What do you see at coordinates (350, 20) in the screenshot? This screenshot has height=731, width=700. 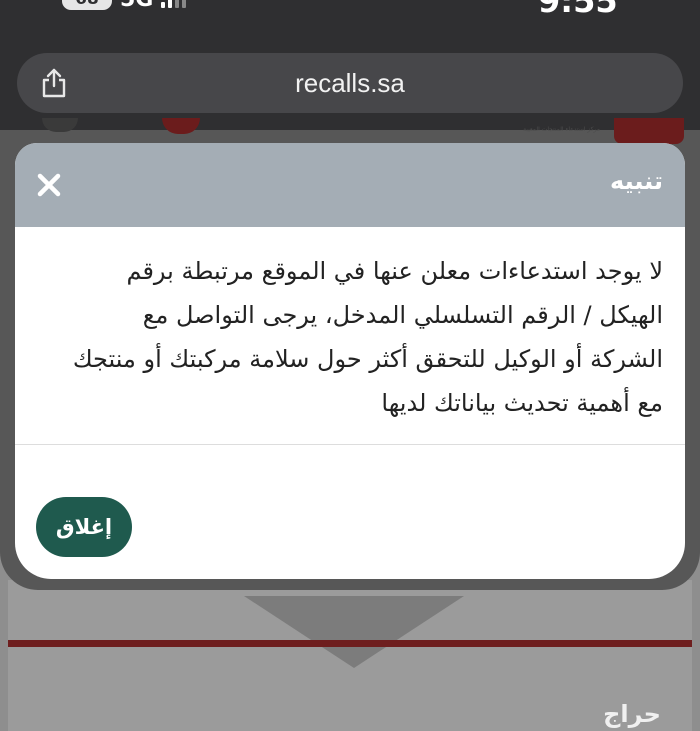 I see `status-bar: 68 5G 9:55` at bounding box center [350, 20].